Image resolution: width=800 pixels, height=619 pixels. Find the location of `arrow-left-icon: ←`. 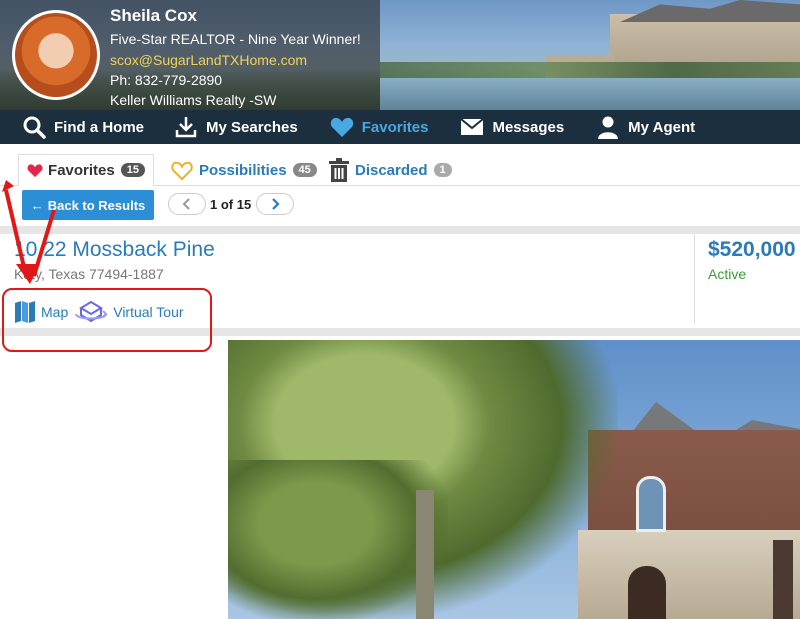

arrow-left-icon: ← is located at coordinates (37, 205).